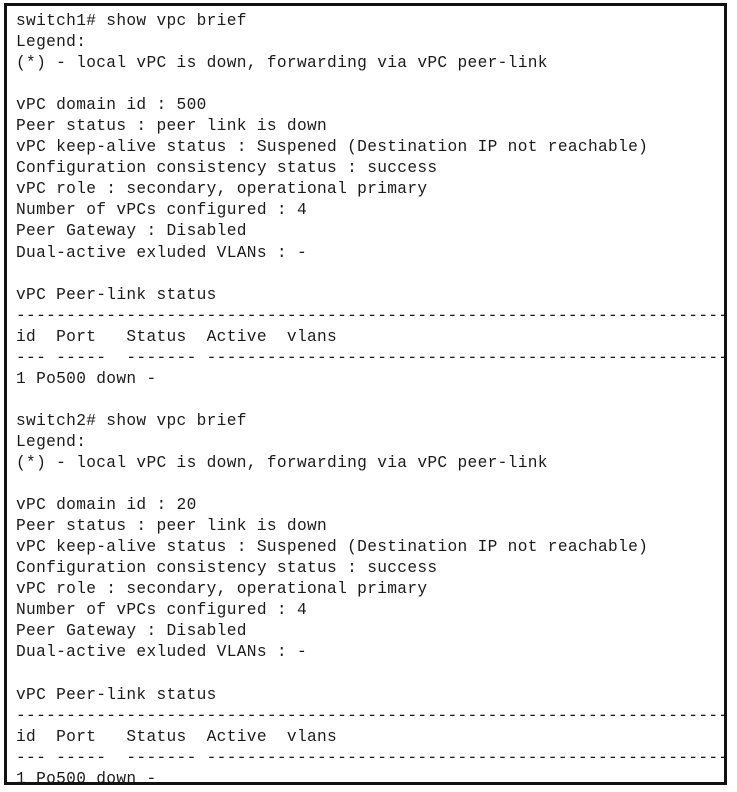 This screenshot has height=792, width=737. What do you see at coordinates (131, 420) in the screenshot?
I see `terminal-line: switch2# show vpc brief` at bounding box center [131, 420].